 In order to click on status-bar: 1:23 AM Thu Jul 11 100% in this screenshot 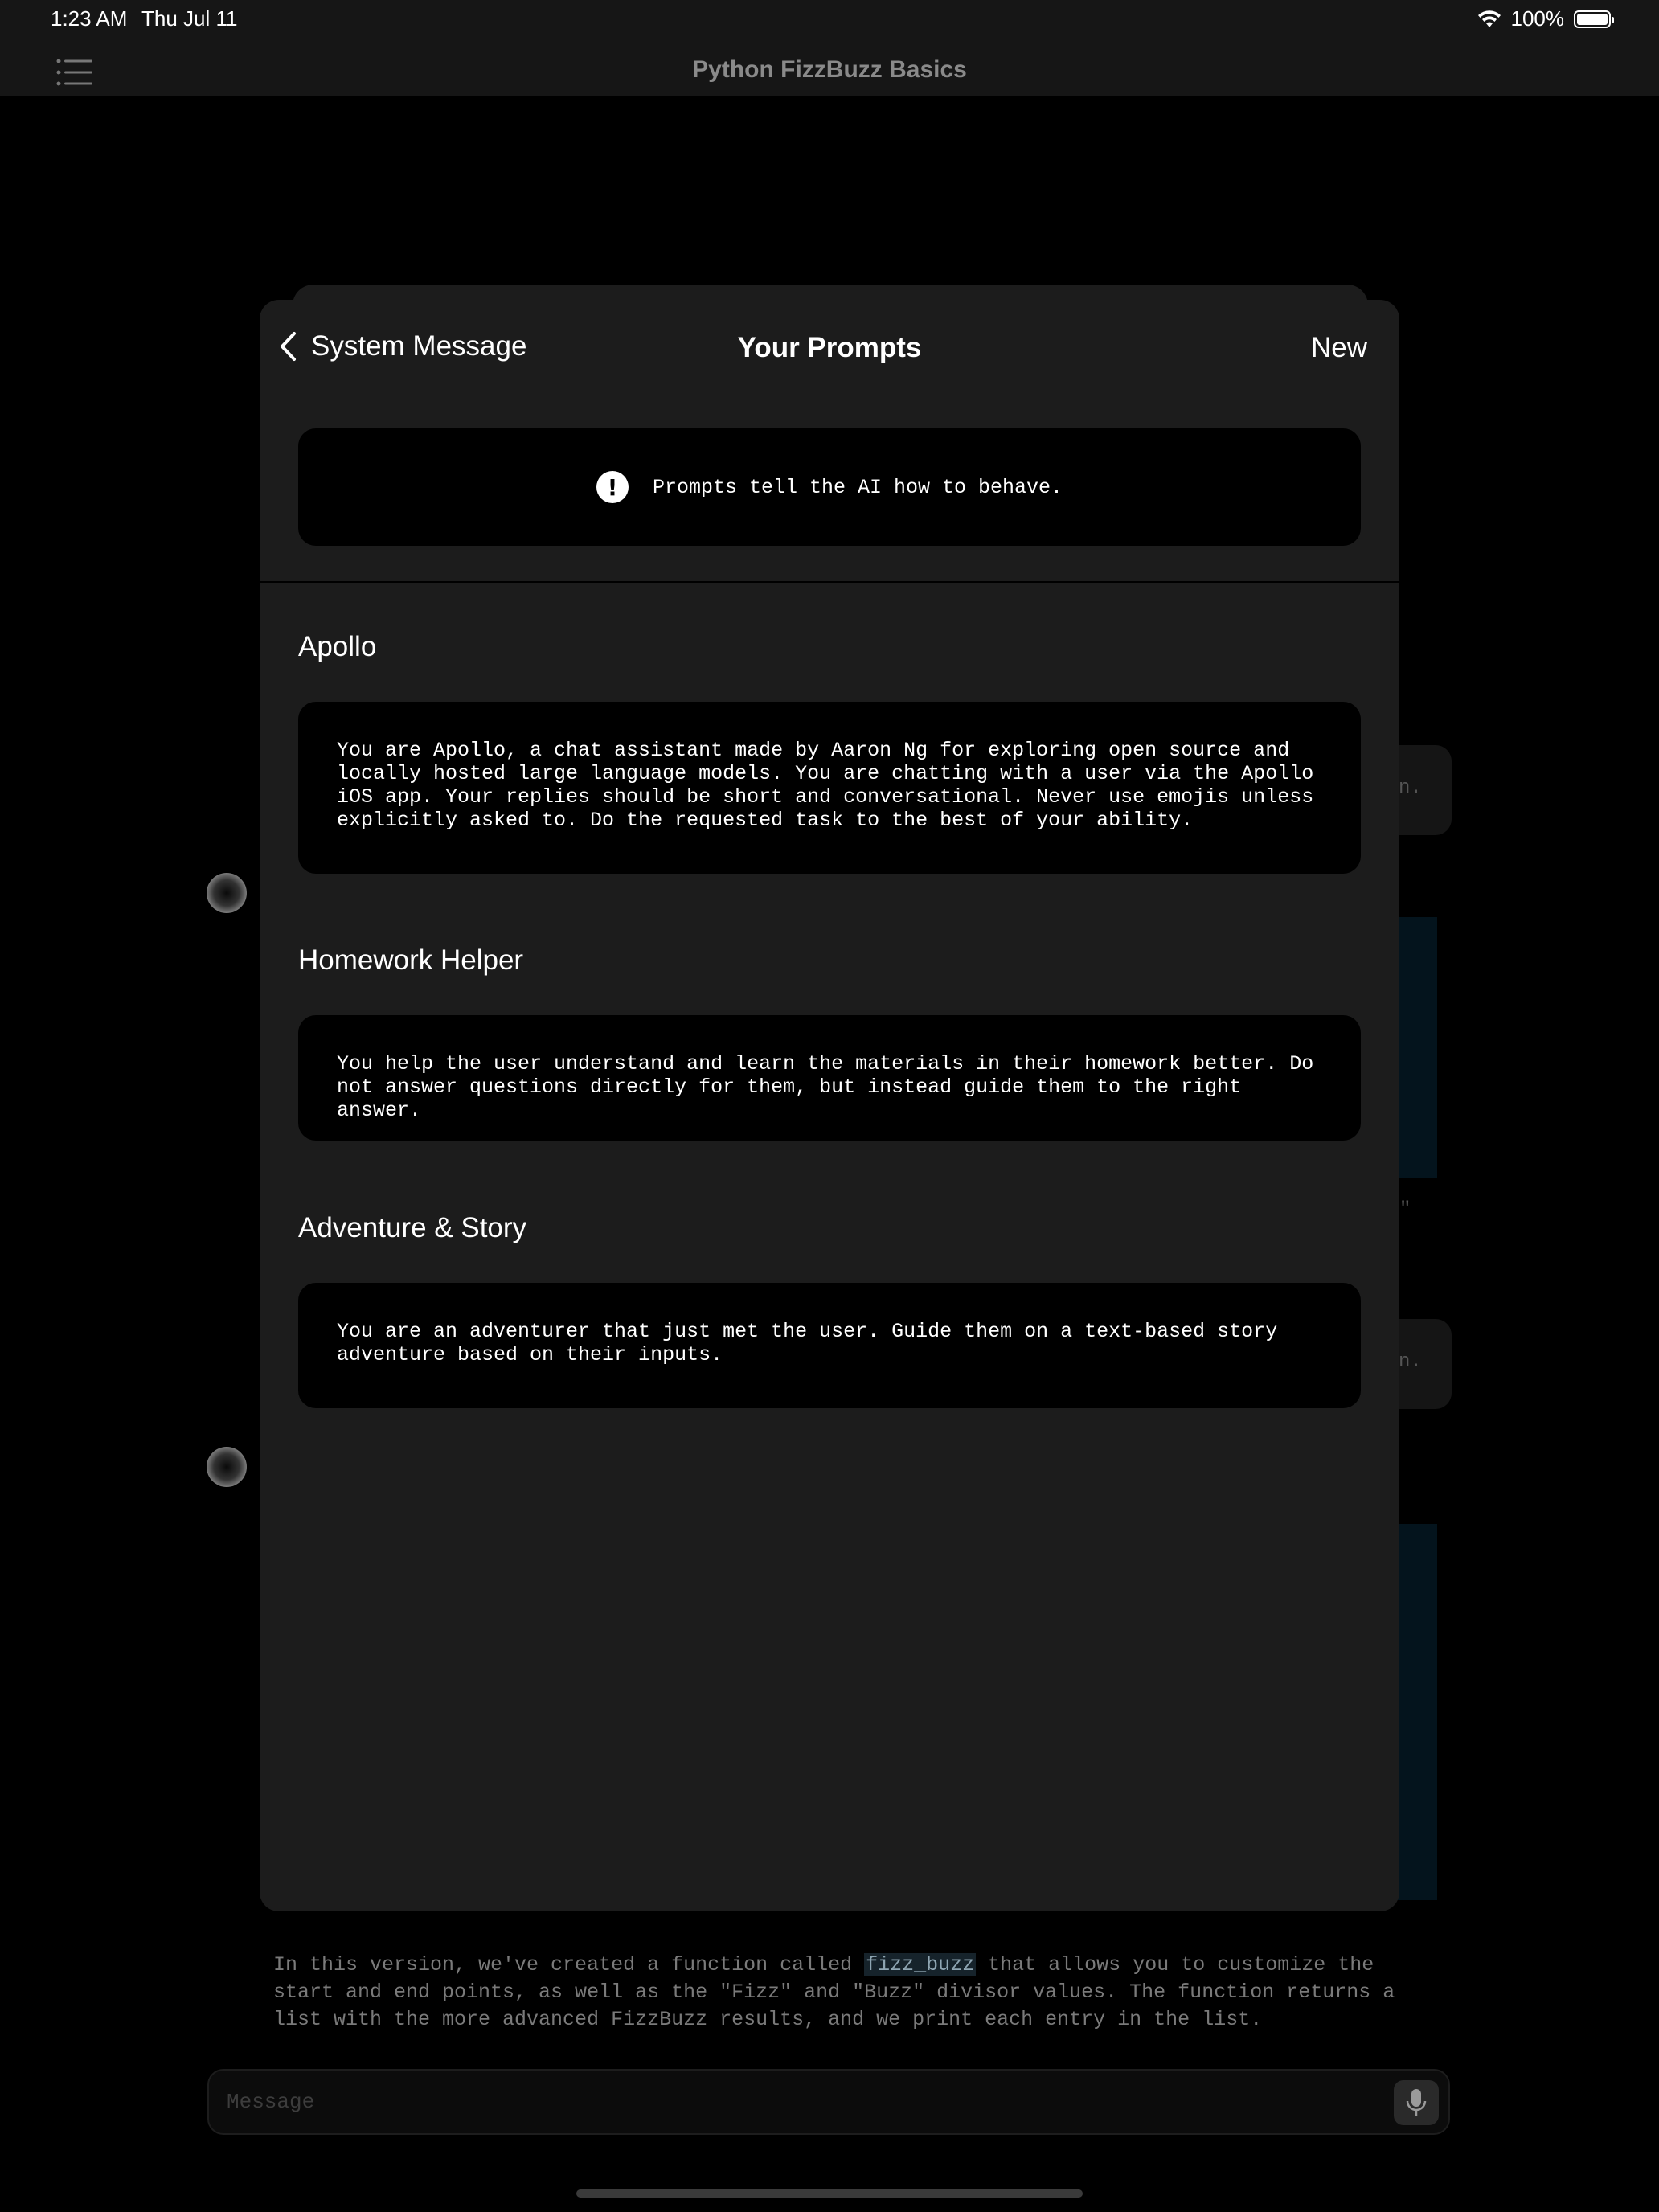, I will do `click(829, 20)`.